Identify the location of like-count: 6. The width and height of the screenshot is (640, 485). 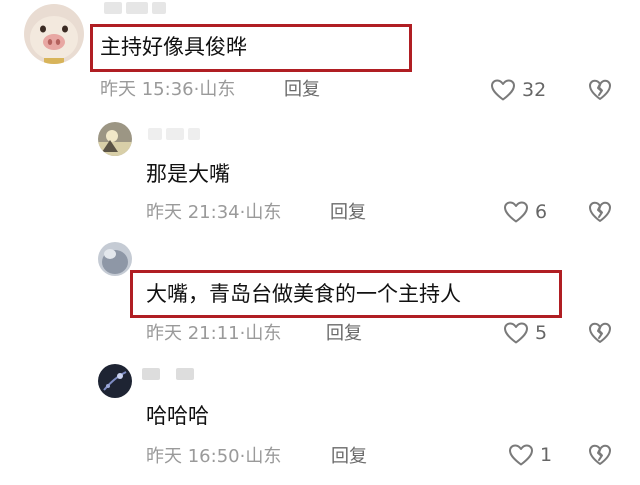
(541, 212).